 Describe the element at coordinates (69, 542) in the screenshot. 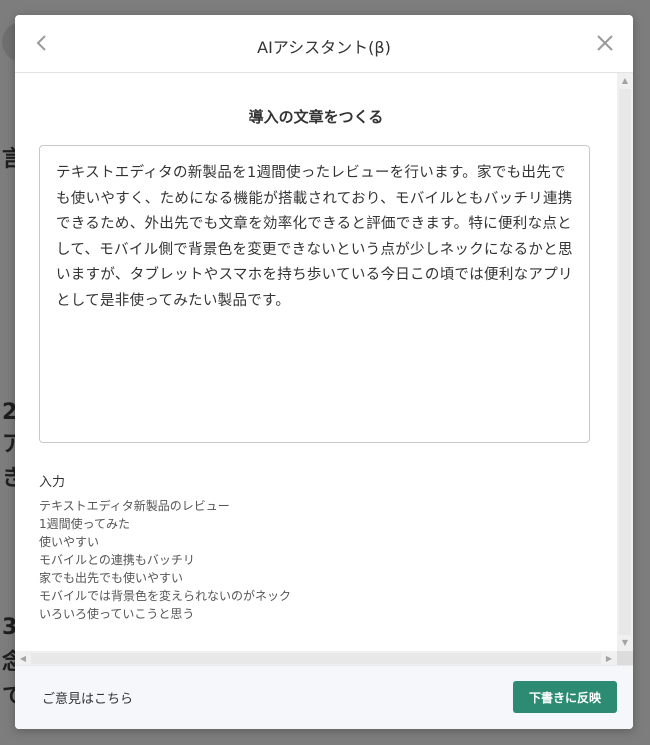

I see `list-item: 使いやすい` at that location.